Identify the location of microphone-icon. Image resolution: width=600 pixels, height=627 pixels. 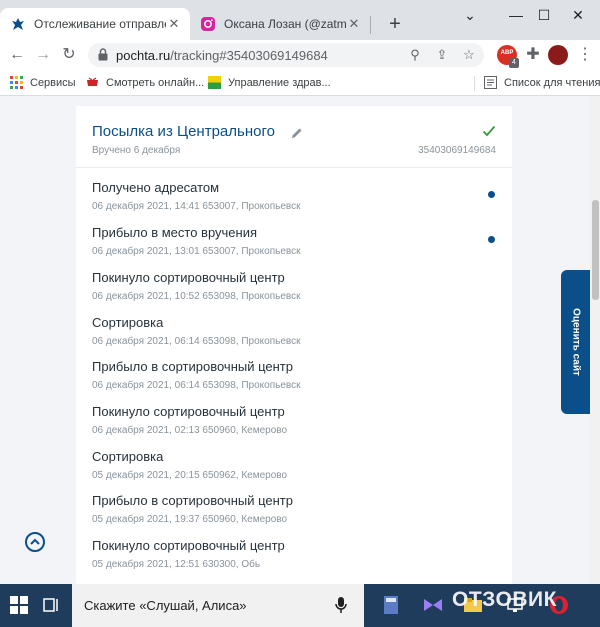
(341, 605).